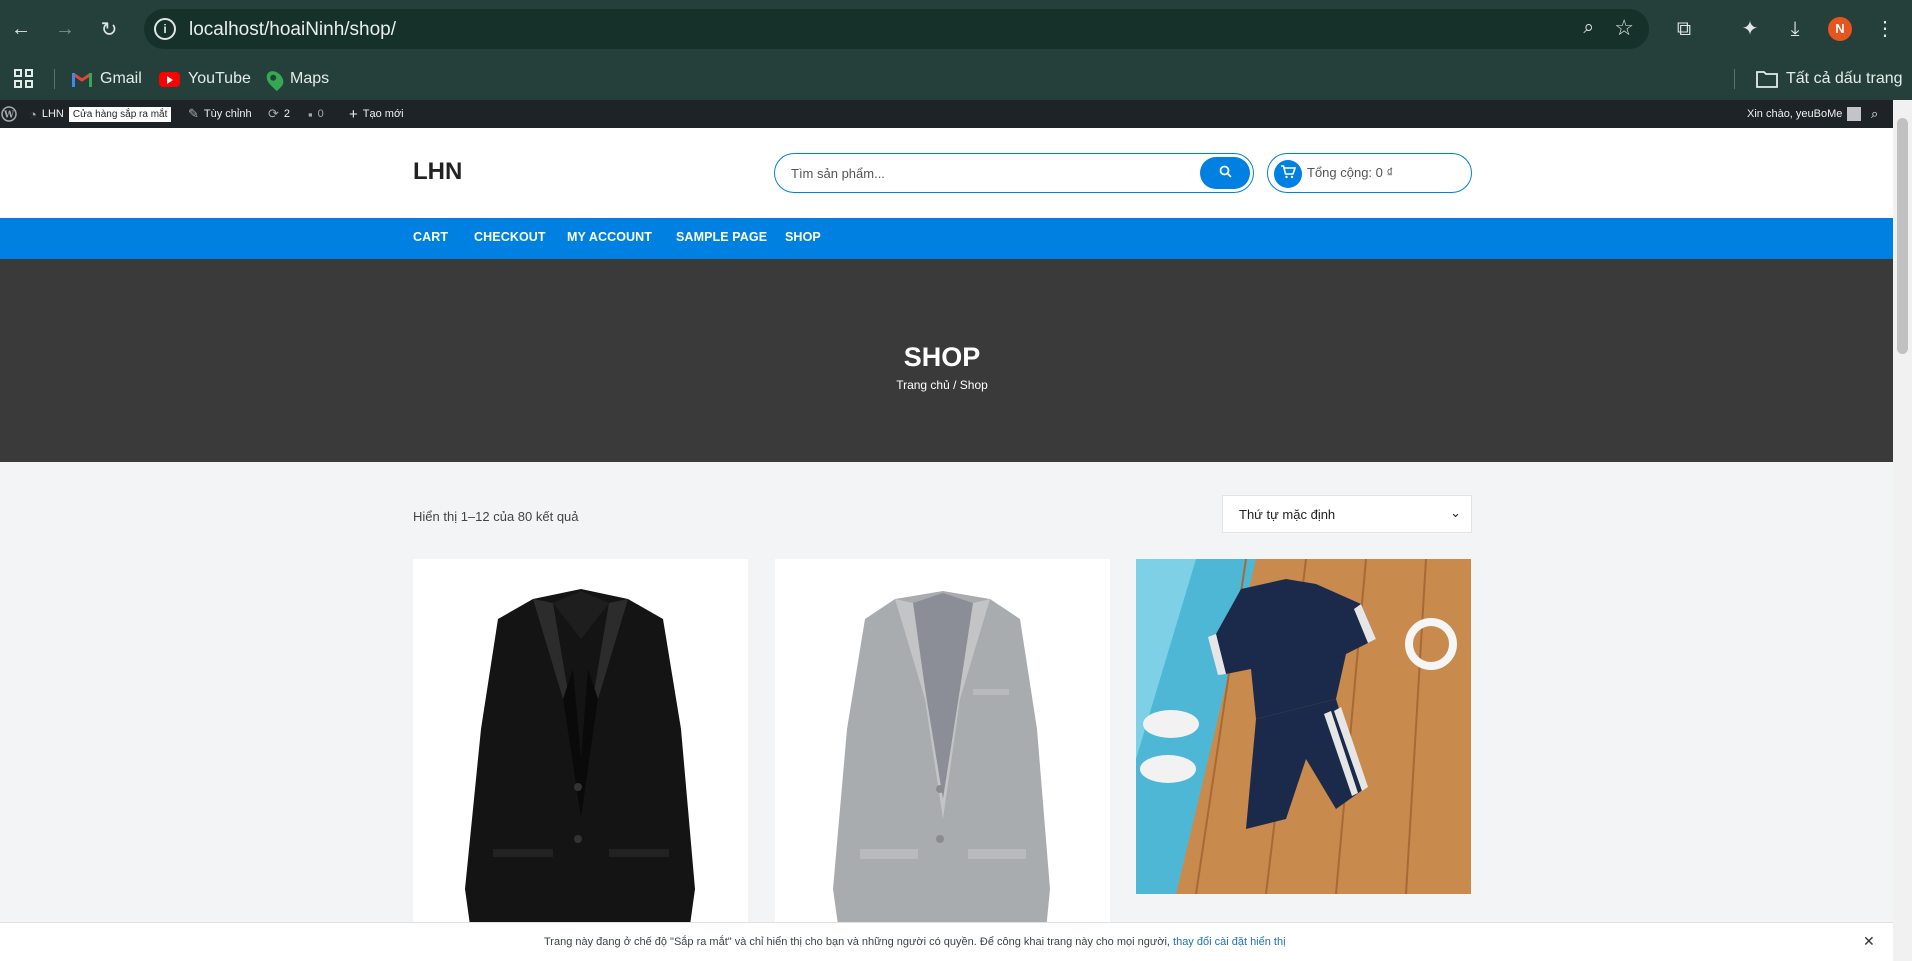 The image size is (1912, 961). I want to click on admin-new-label: Tạo mới, so click(383, 114).